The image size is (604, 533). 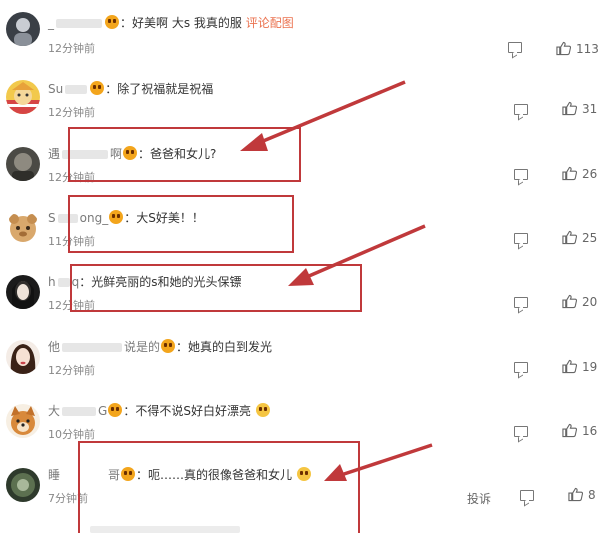 I want to click on comment-text-line: _ ：好美啊 大s 我真的服 评论配图, so click(x=171, y=23).